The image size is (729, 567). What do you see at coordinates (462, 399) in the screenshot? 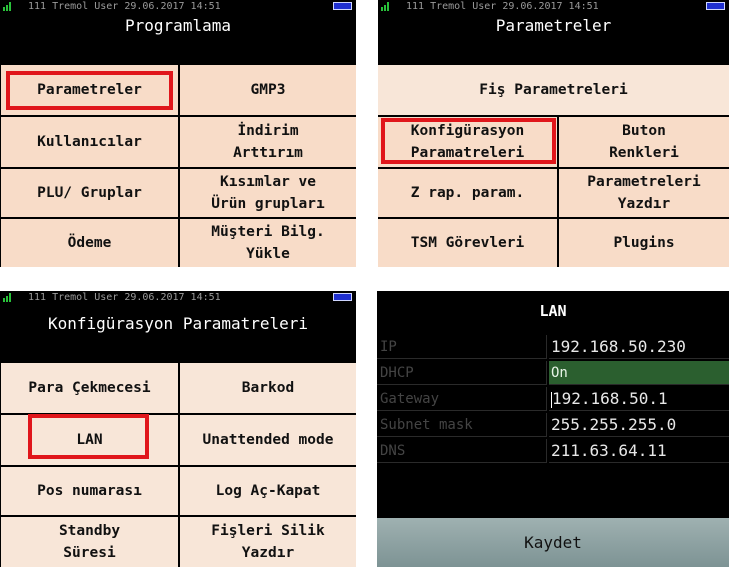
I see `gateway-label: Gateway` at bounding box center [462, 399].